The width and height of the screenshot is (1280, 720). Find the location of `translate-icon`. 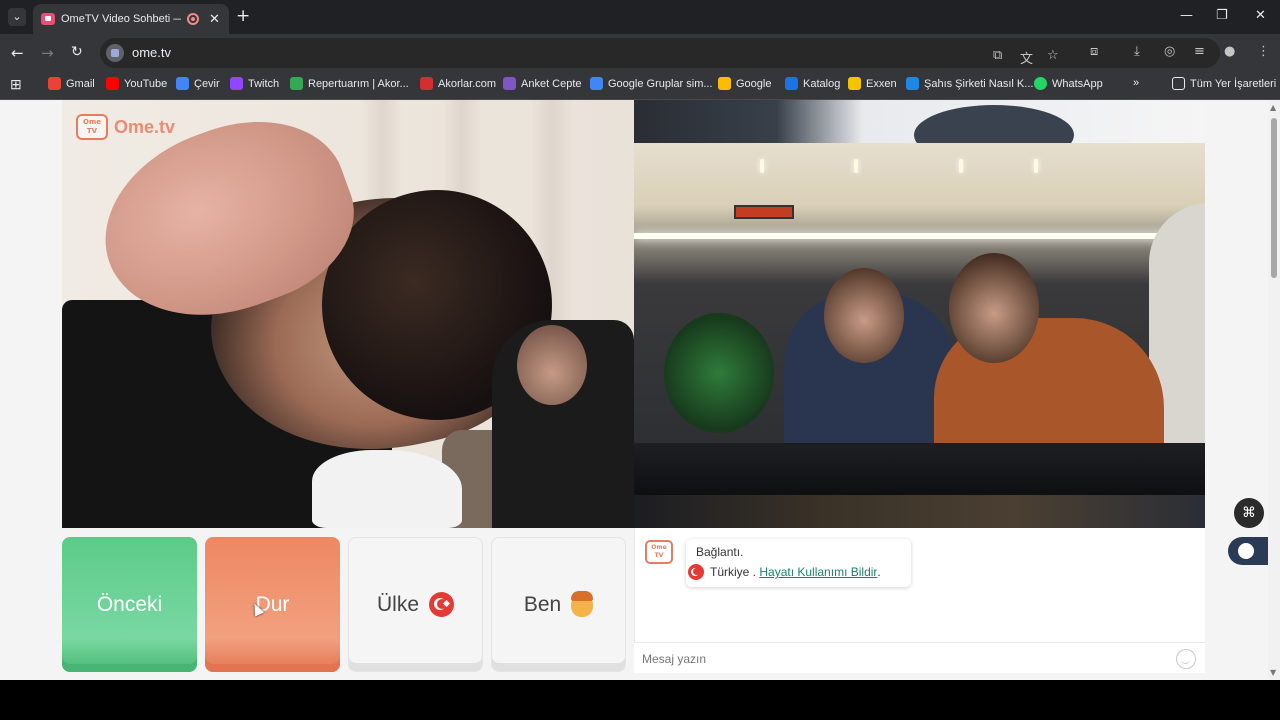

translate-icon is located at coordinates (182, 83).